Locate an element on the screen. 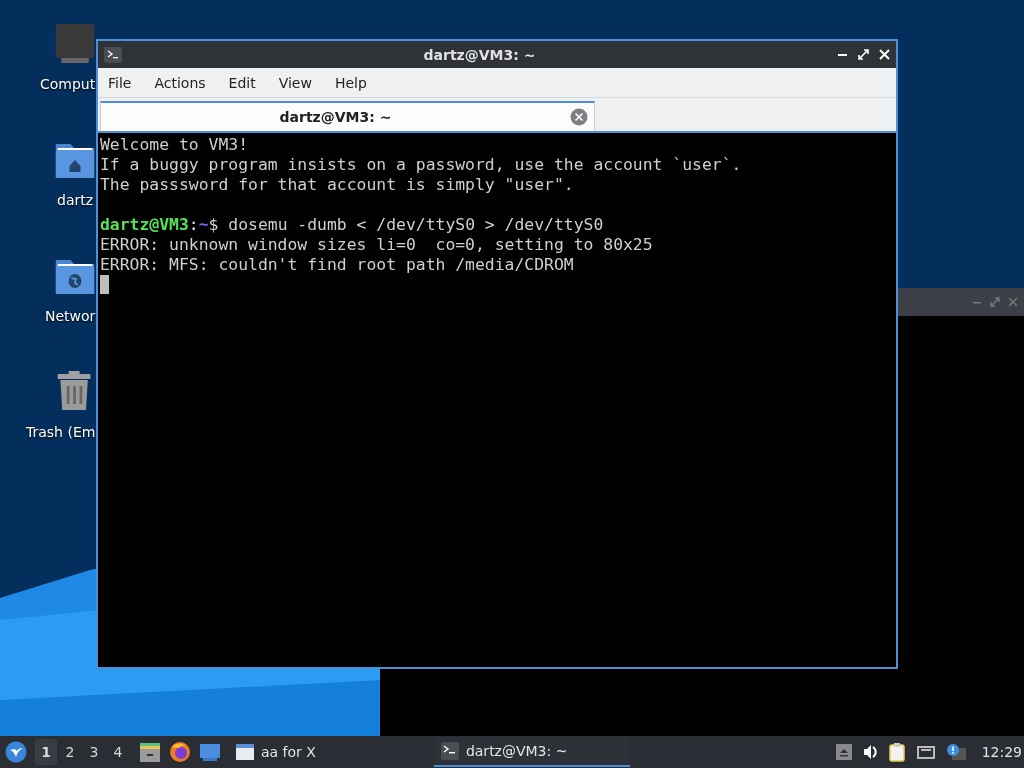 This screenshot has height=768, width=1024. terminal-line: ERROR: unknown window sizes li=0 co=0, setting to 80x25 is located at coordinates (377, 245).